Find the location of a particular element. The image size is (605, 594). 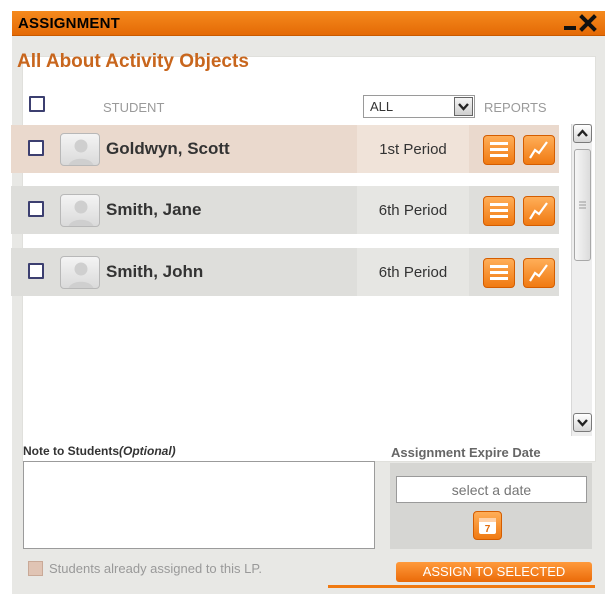

period-cell: 1st Period is located at coordinates (413, 149).